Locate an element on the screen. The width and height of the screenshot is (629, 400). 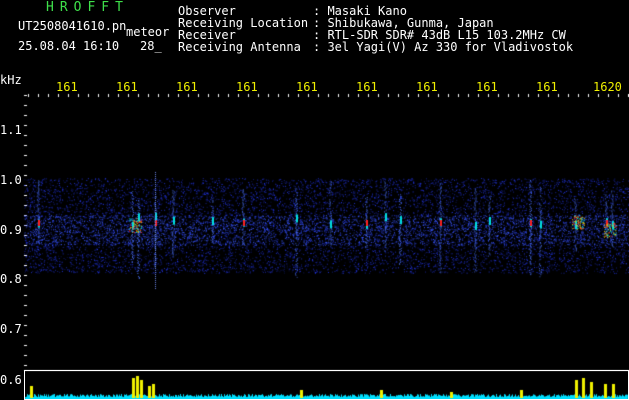
file-name: UT2508041610.pn is located at coordinates (72, 26).